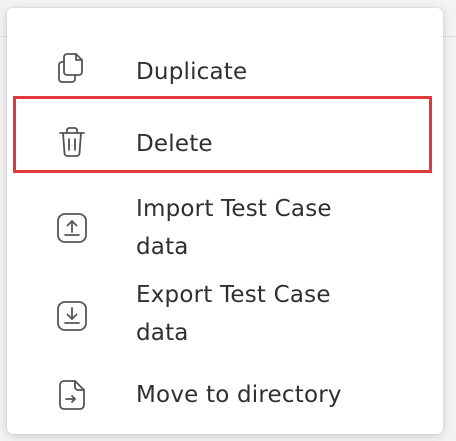  Describe the element at coordinates (239, 395) in the screenshot. I see `menu-item-label: Move to directory` at that location.